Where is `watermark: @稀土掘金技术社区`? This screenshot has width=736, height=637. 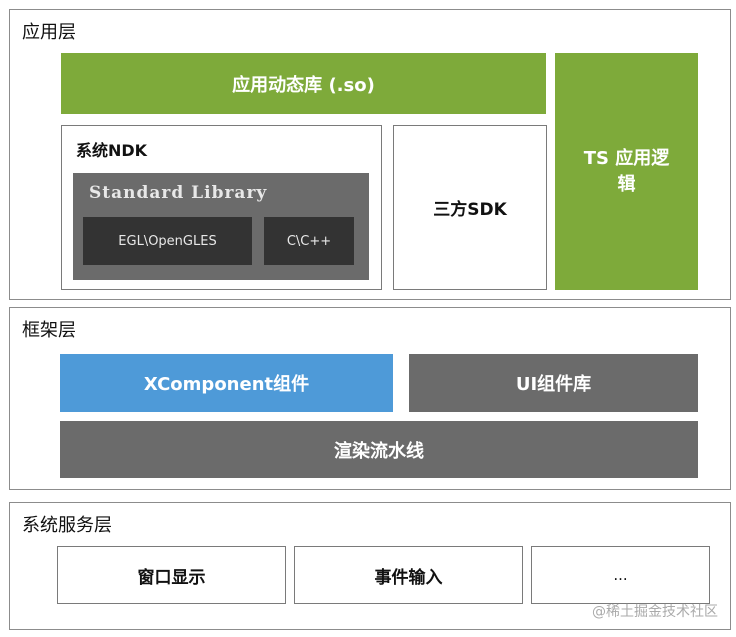
watermark: @稀土掘金技术社区 is located at coordinates (655, 612).